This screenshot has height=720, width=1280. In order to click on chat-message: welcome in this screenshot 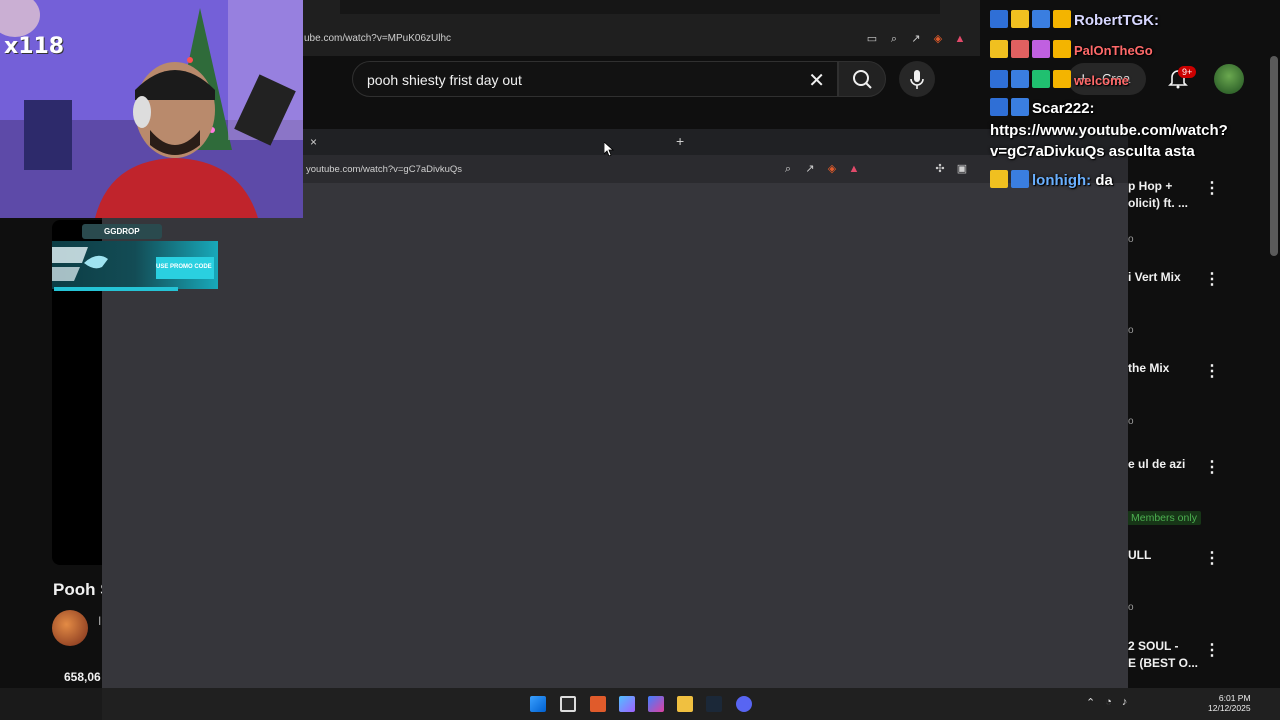, I will do `click(1059, 79)`.